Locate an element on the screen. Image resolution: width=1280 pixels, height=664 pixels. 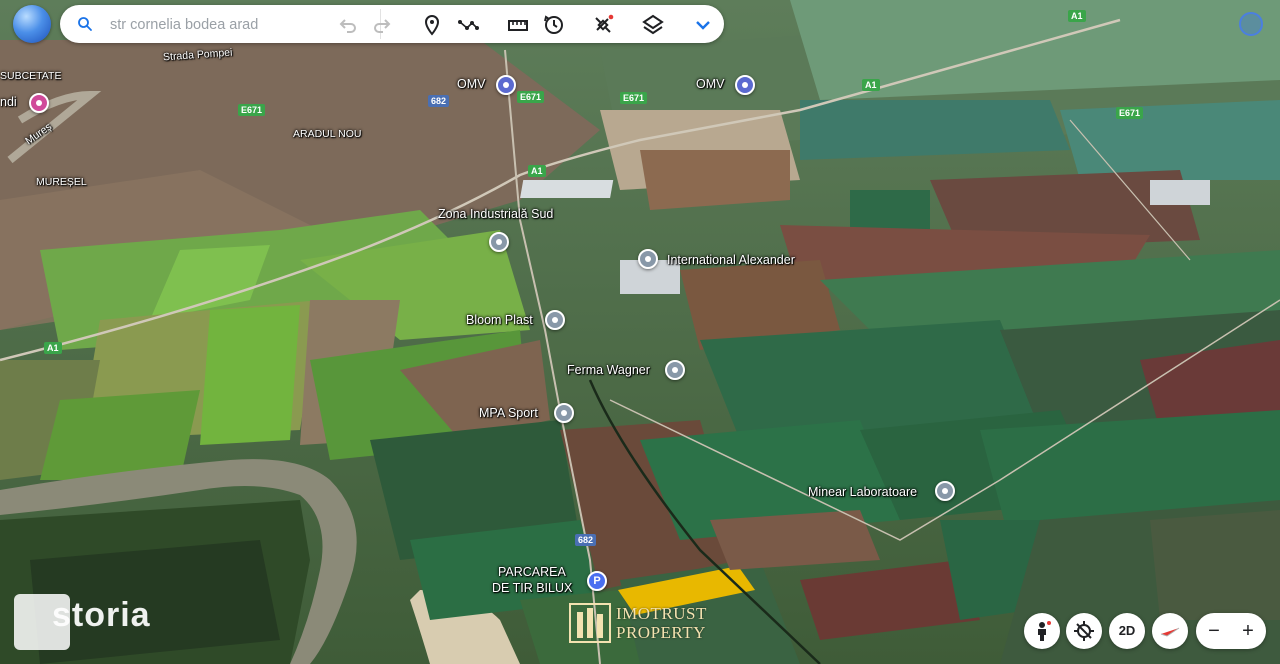
earth-logo-icon is located at coordinates (32, 24).